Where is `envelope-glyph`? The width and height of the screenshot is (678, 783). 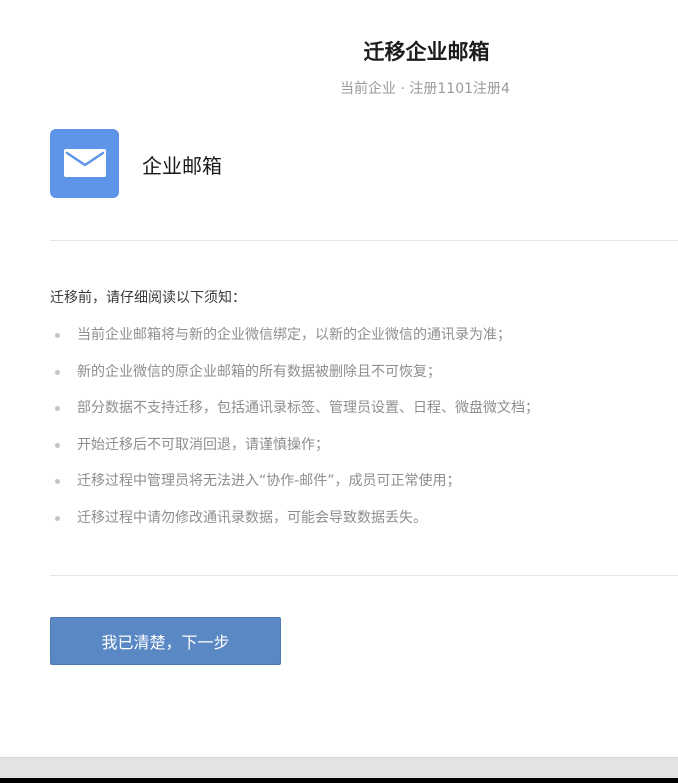 envelope-glyph is located at coordinates (85, 163).